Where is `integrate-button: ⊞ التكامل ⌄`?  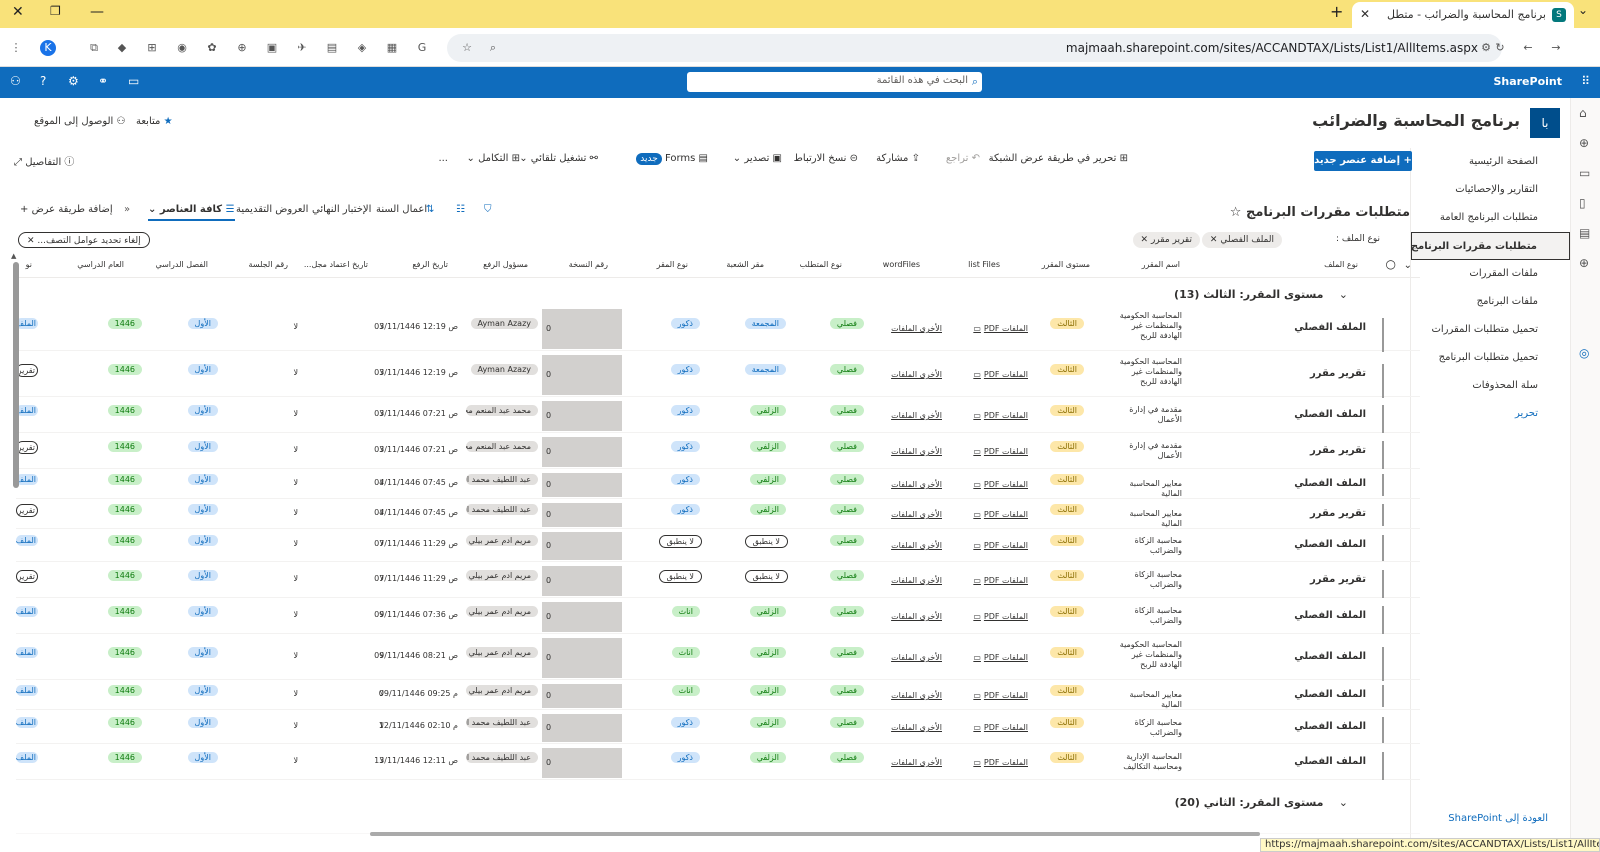 integrate-button: ⊞ التكامل ⌄ is located at coordinates (493, 158).